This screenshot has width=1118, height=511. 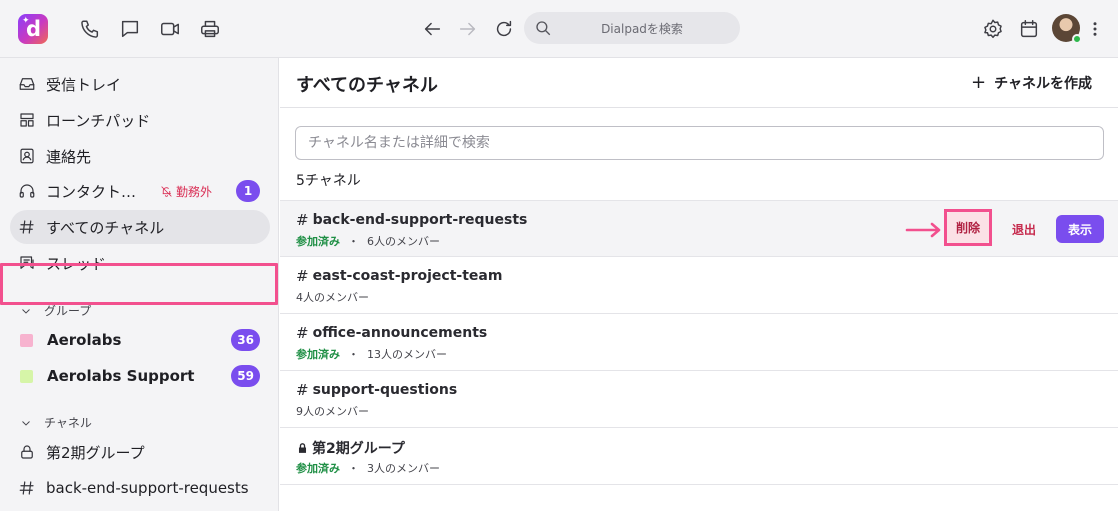 I want to click on back-icon, so click(x=432, y=29).